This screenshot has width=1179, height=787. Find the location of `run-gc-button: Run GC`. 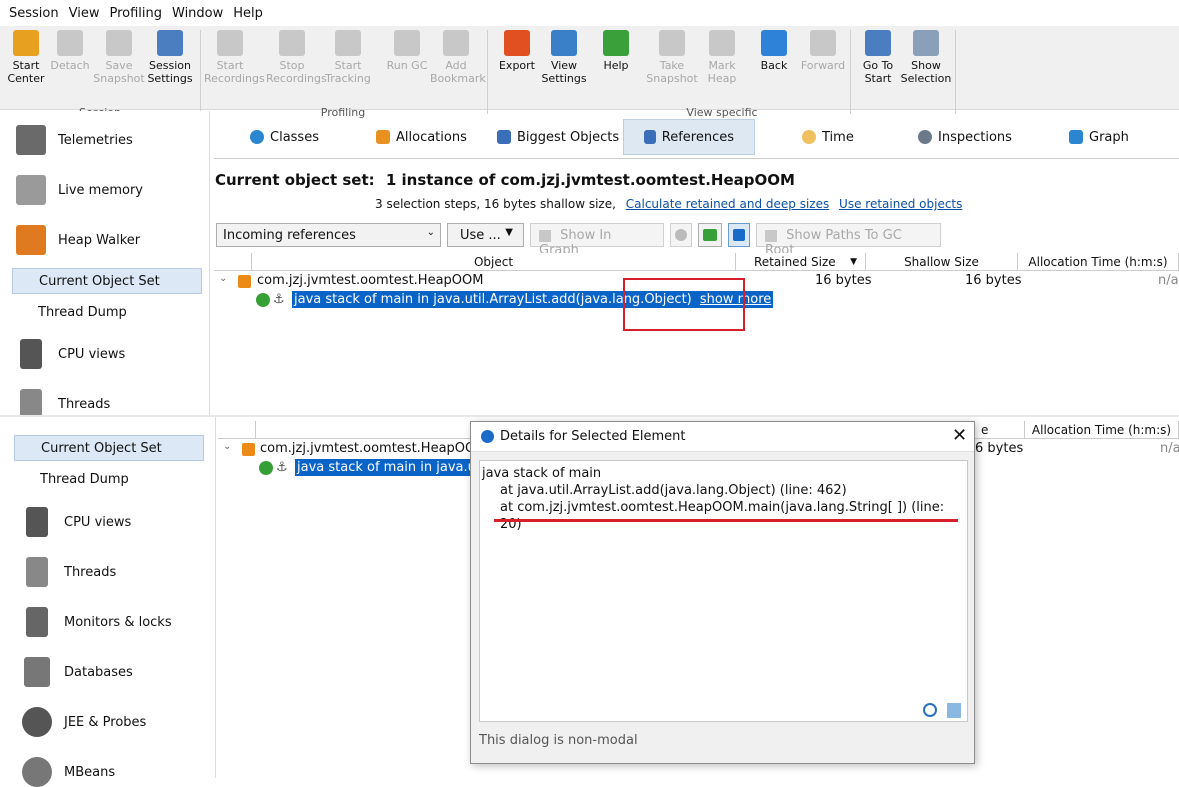

run-gc-button: Run GC is located at coordinates (407, 51).